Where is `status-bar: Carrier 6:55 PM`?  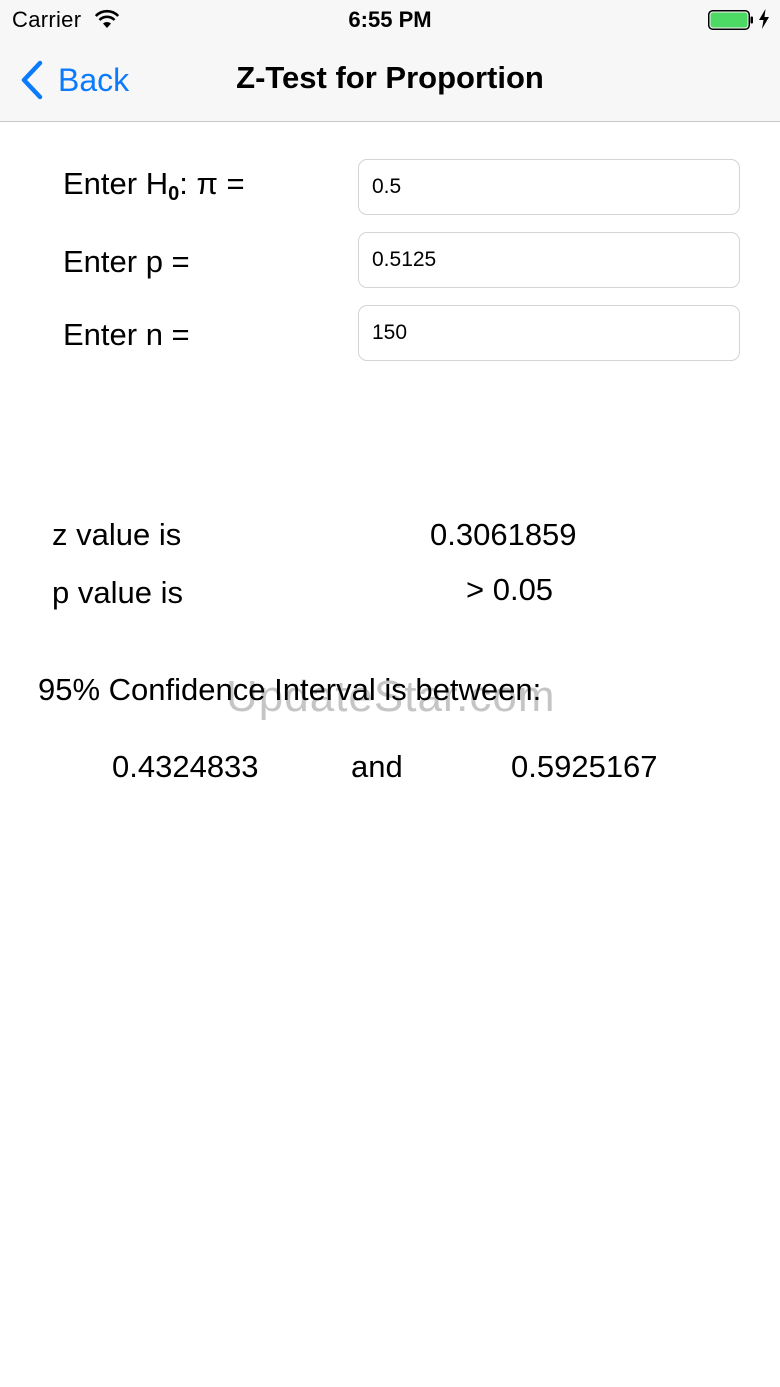
status-bar: Carrier 6:55 PM is located at coordinates (390, 20).